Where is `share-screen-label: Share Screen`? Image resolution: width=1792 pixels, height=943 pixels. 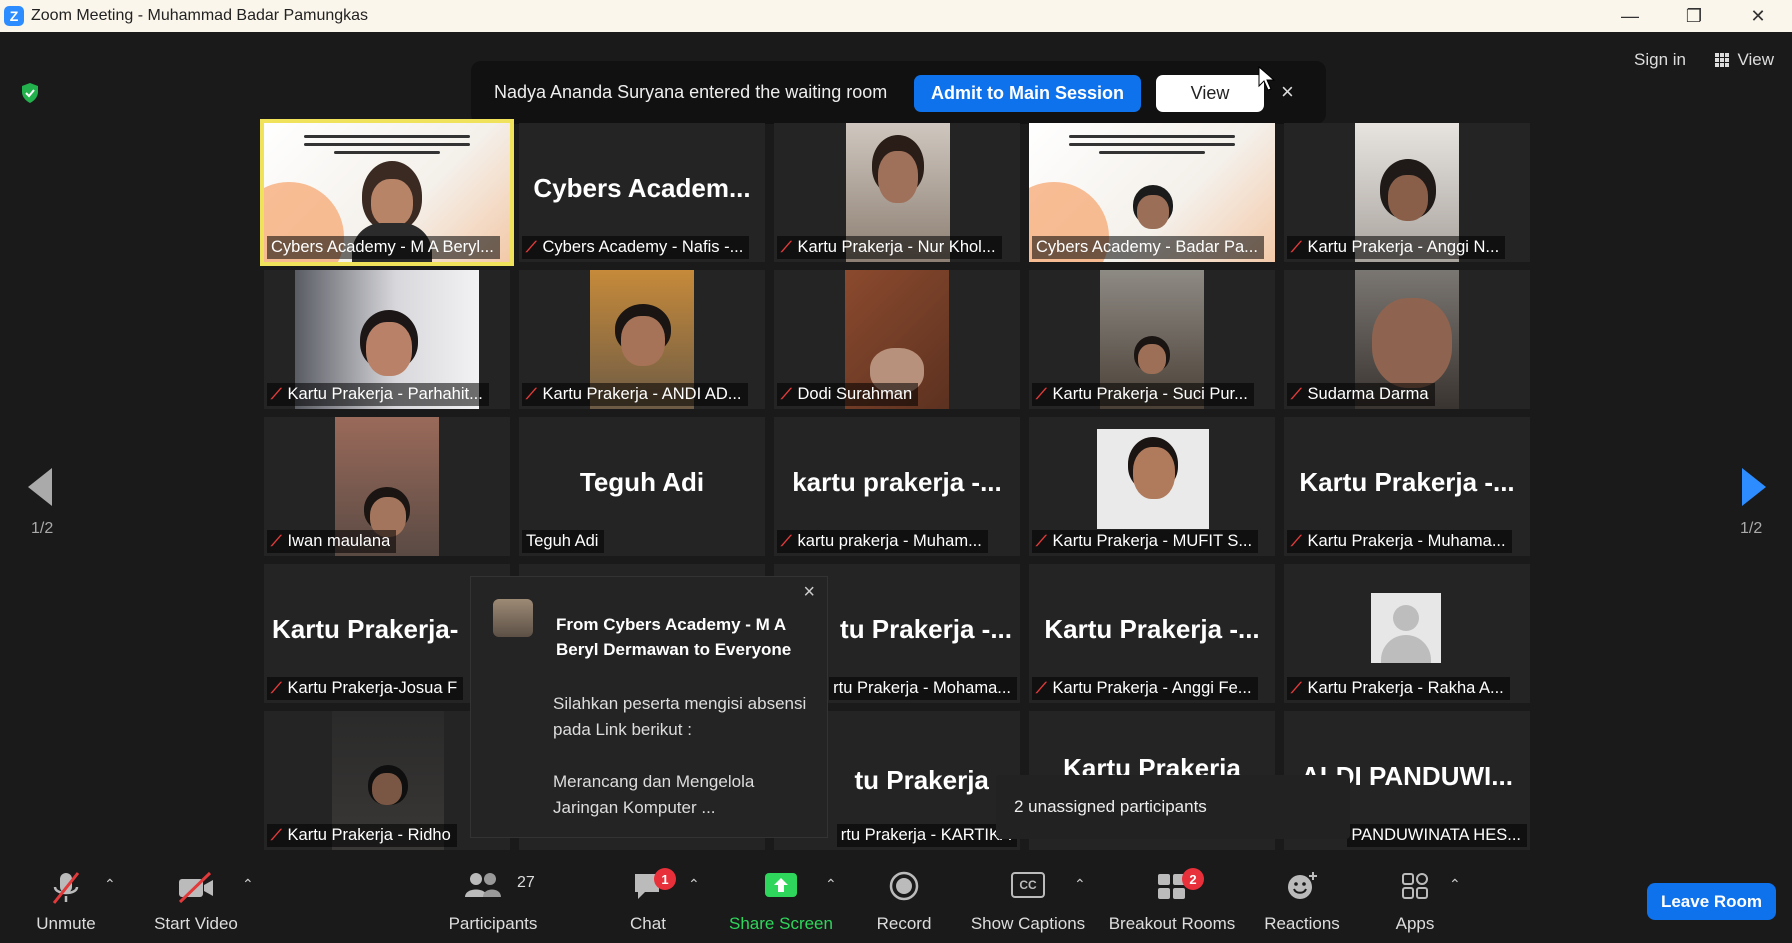 share-screen-label: Share Screen is located at coordinates (781, 923).